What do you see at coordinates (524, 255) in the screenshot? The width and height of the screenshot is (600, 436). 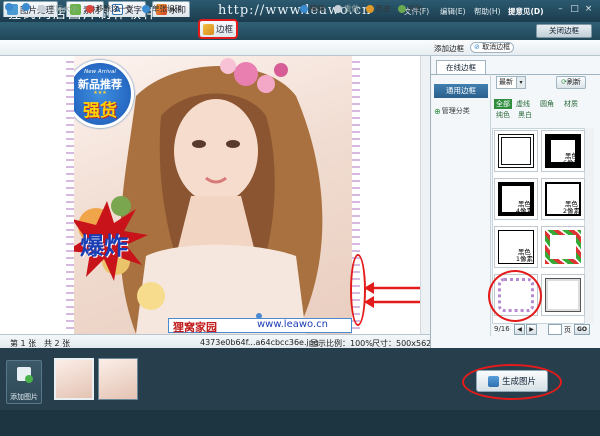 I see `border-cell-label: 黑色 1像素` at bounding box center [524, 255].